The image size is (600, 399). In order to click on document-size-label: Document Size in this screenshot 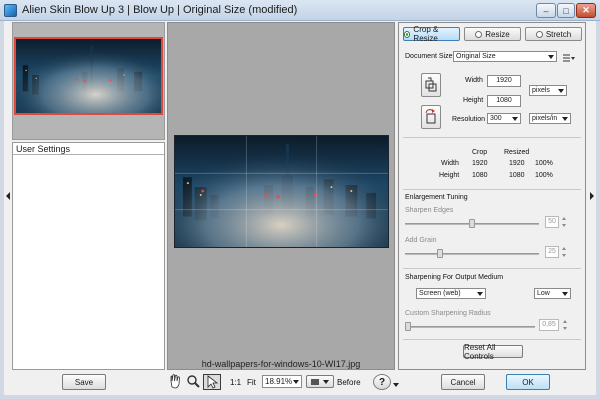, I will do `click(429, 56)`.